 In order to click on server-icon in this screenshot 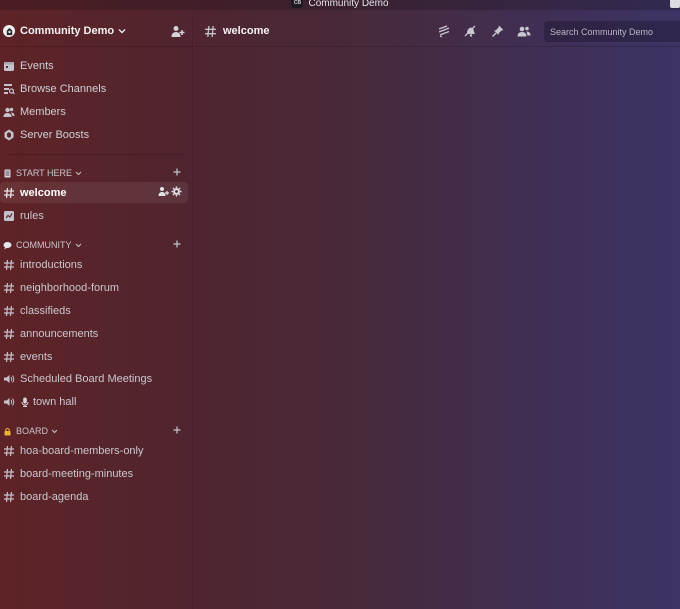, I will do `click(9, 31)`.